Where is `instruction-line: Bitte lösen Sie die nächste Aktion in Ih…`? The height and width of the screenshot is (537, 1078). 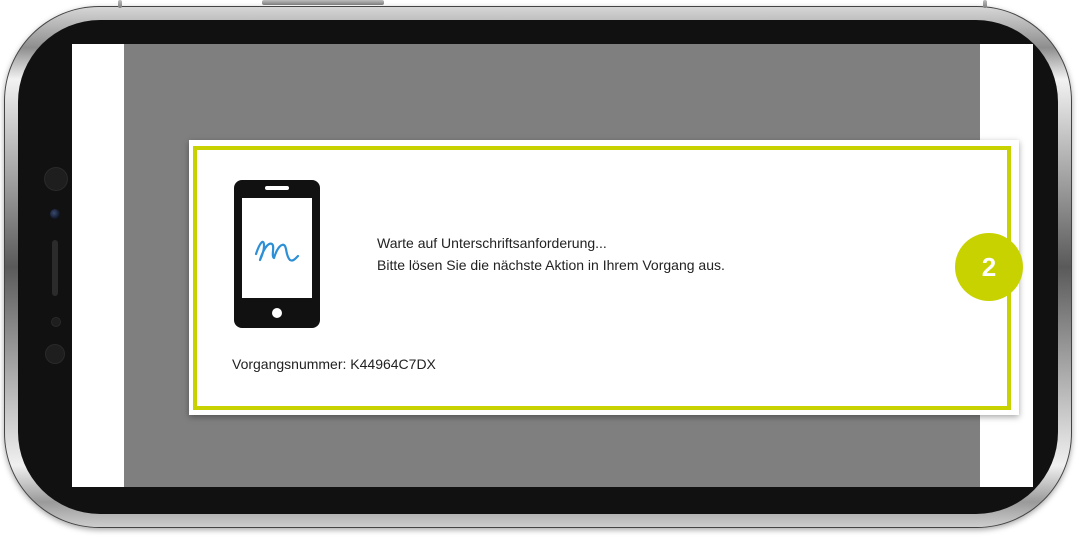 instruction-line: Bitte lösen Sie die nächste Aktion in Ih… is located at coordinates (551, 265).